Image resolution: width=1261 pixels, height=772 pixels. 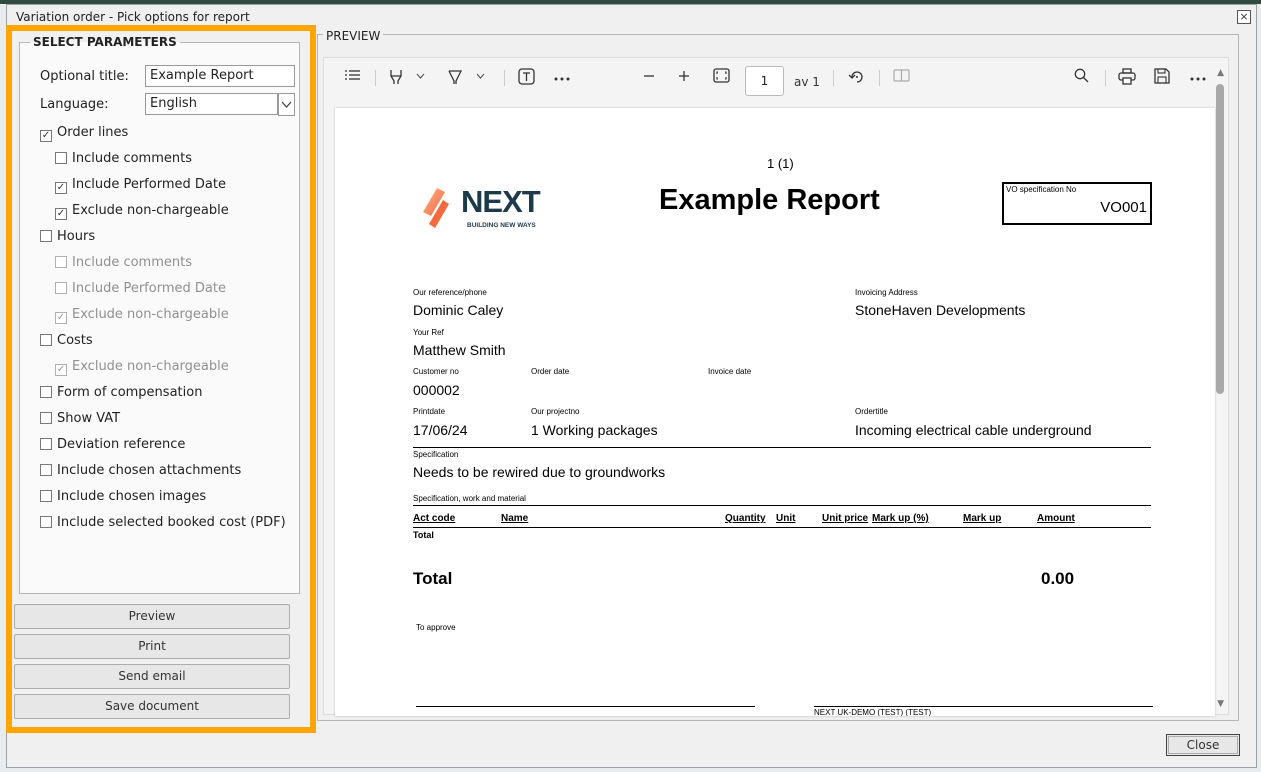 I want to click on close-icon: ×, so click(x=1244, y=17).